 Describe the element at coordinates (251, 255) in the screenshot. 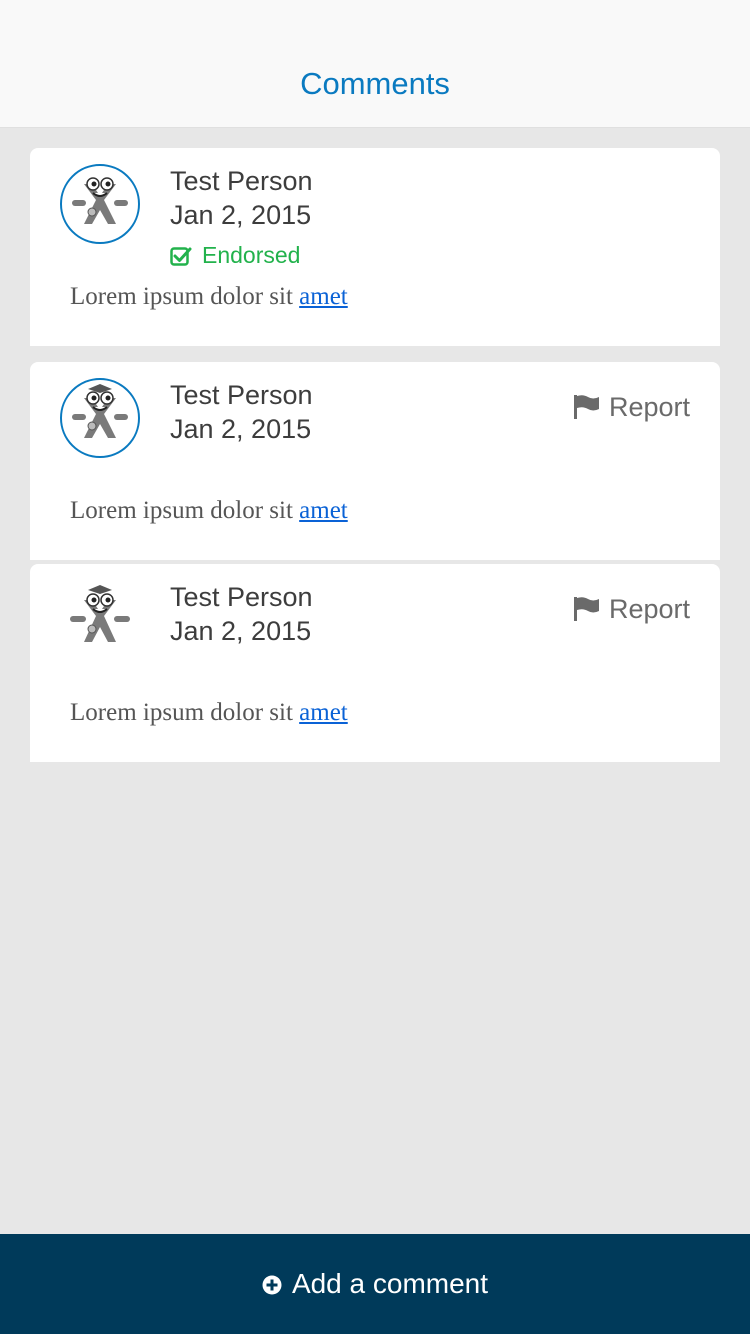

I see `endorsed-label: Endorsed` at that location.